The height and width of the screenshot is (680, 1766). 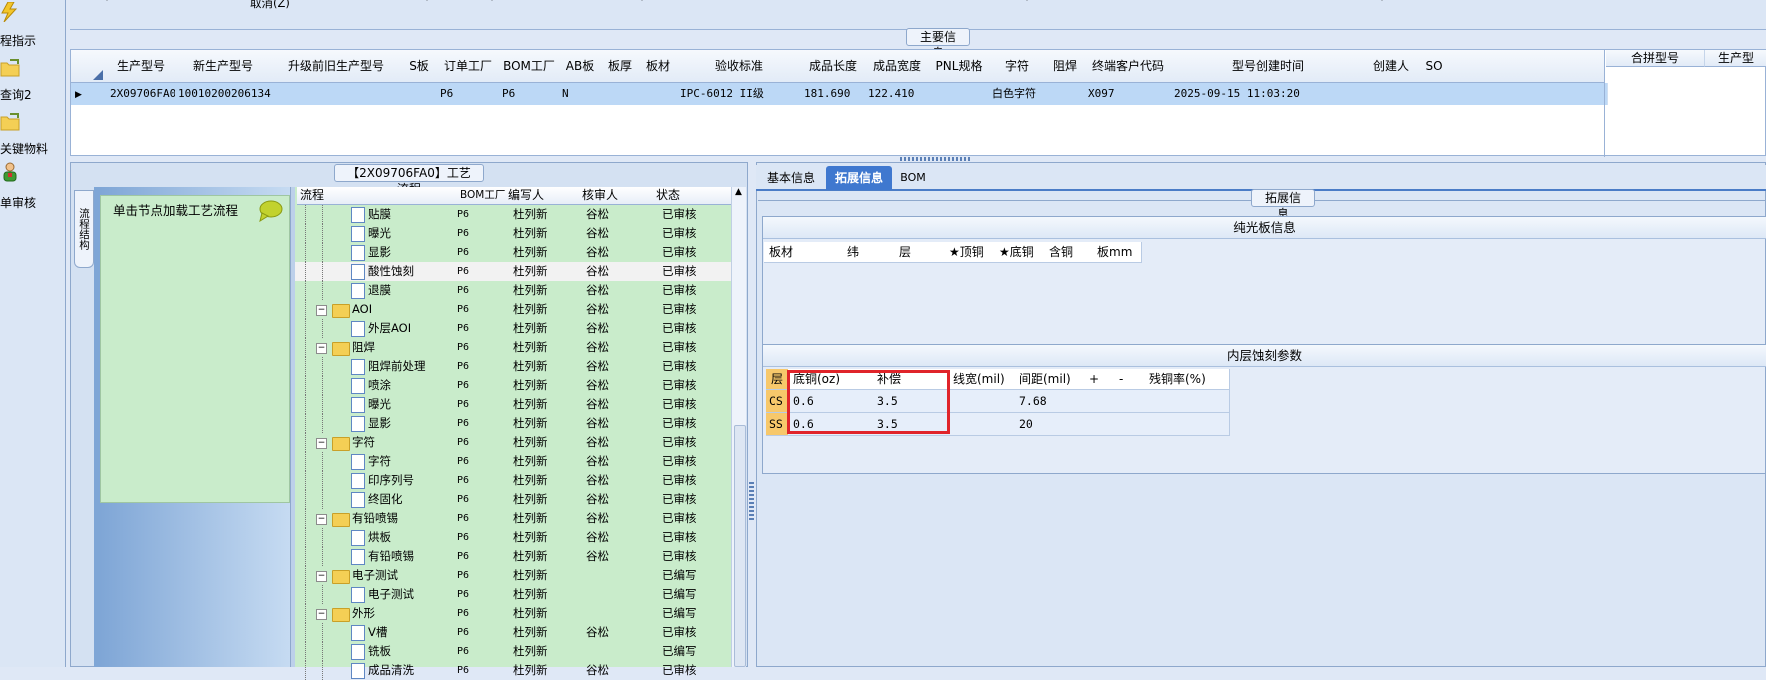 I want to click on pure-board-column: 层, so click(x=922, y=252).